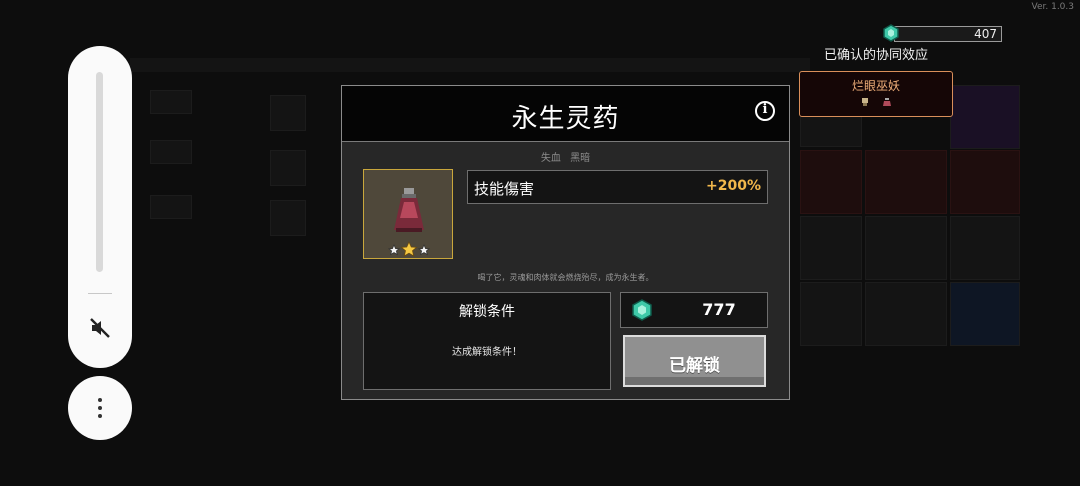 This screenshot has height=486, width=1080. Describe the element at coordinates (875, 86) in the screenshot. I see `synergy-card-name: 烂眼巫妖` at that location.